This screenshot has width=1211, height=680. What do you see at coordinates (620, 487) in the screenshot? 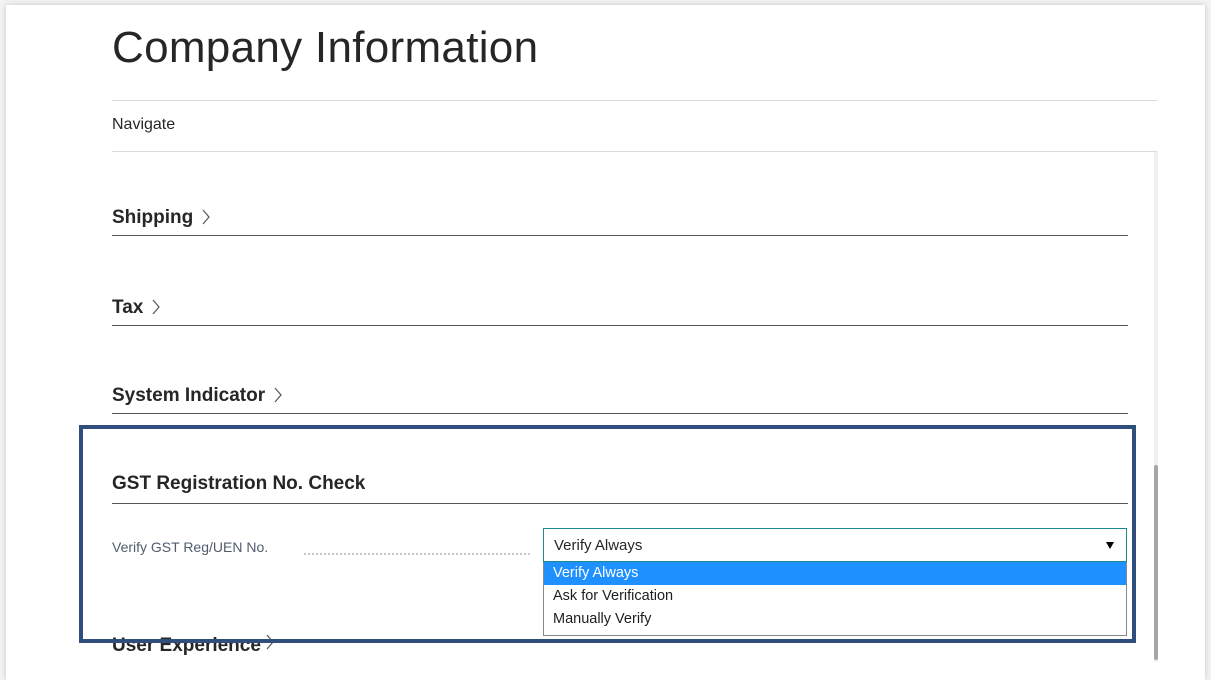
I see `fasttab-gst-registration-check: GST Registration No. Check` at bounding box center [620, 487].